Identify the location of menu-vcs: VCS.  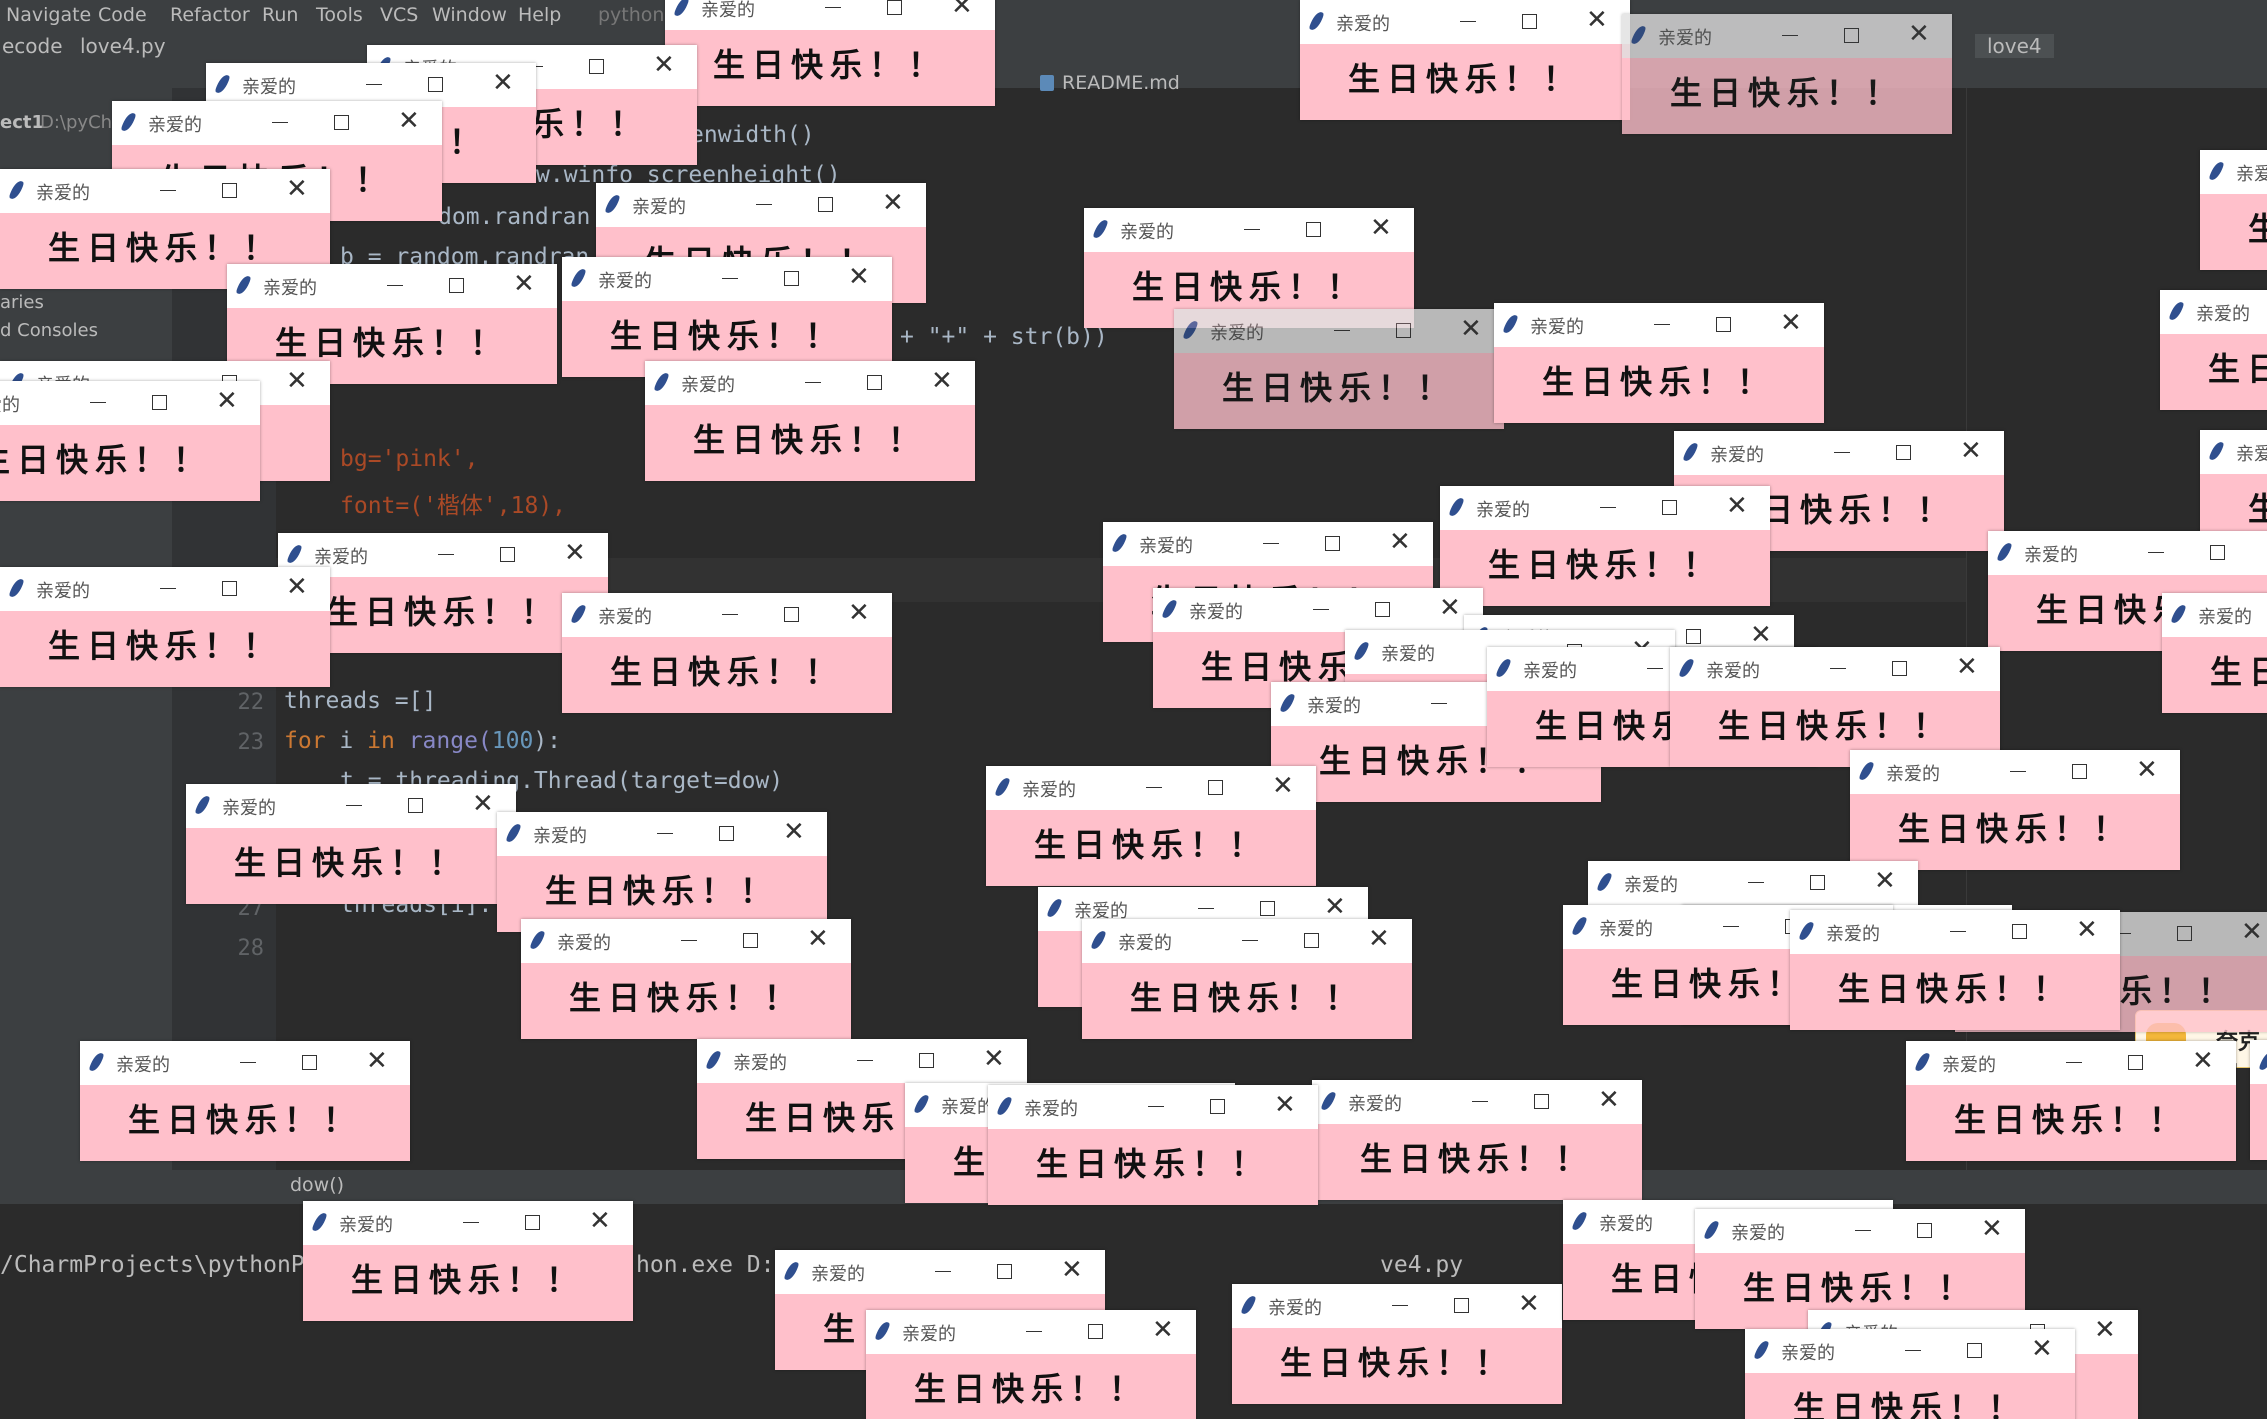
(399, 15).